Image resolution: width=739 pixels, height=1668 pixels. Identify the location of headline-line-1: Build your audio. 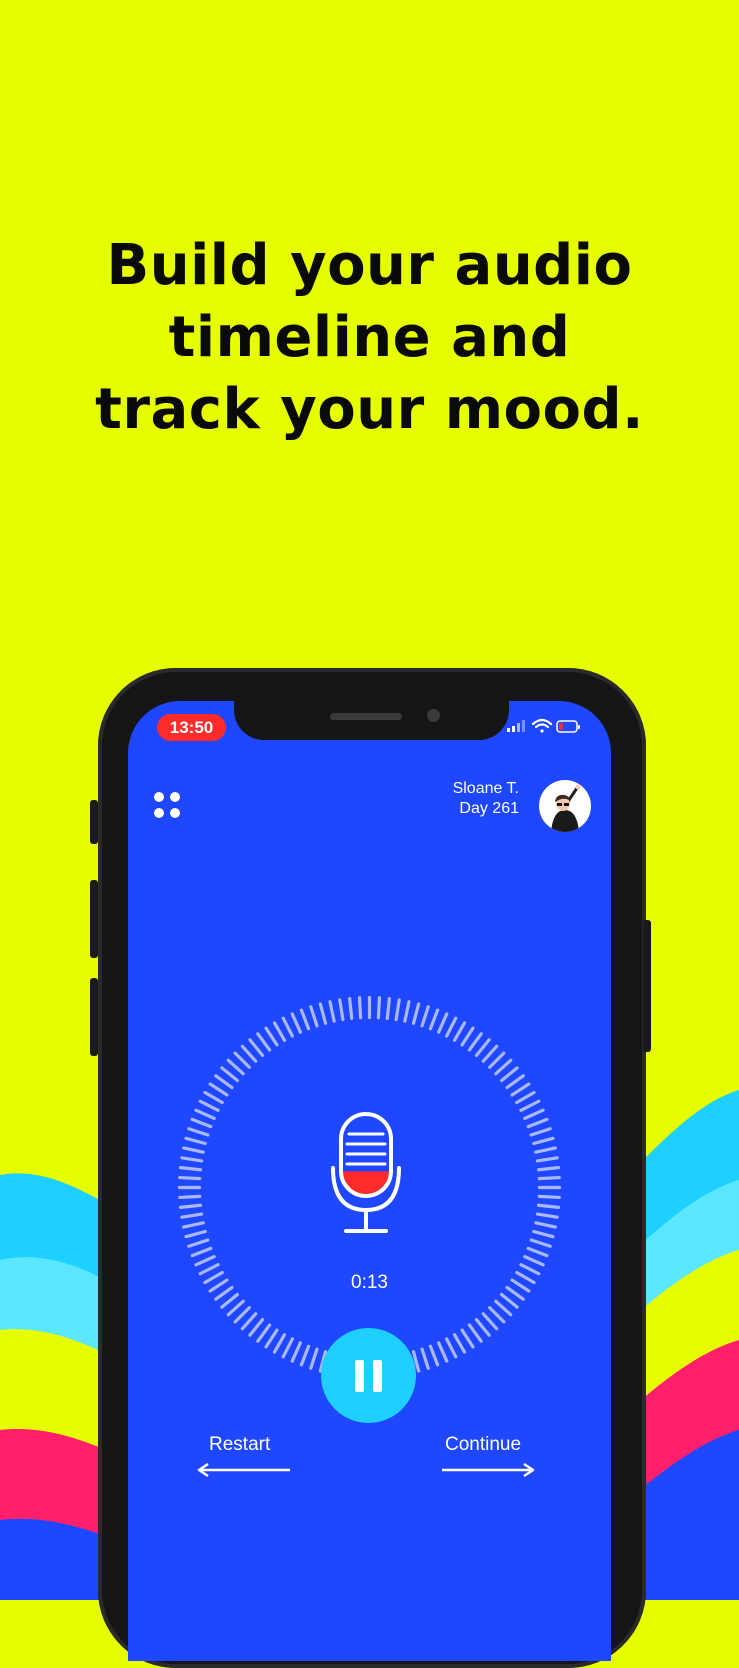
(369, 265).